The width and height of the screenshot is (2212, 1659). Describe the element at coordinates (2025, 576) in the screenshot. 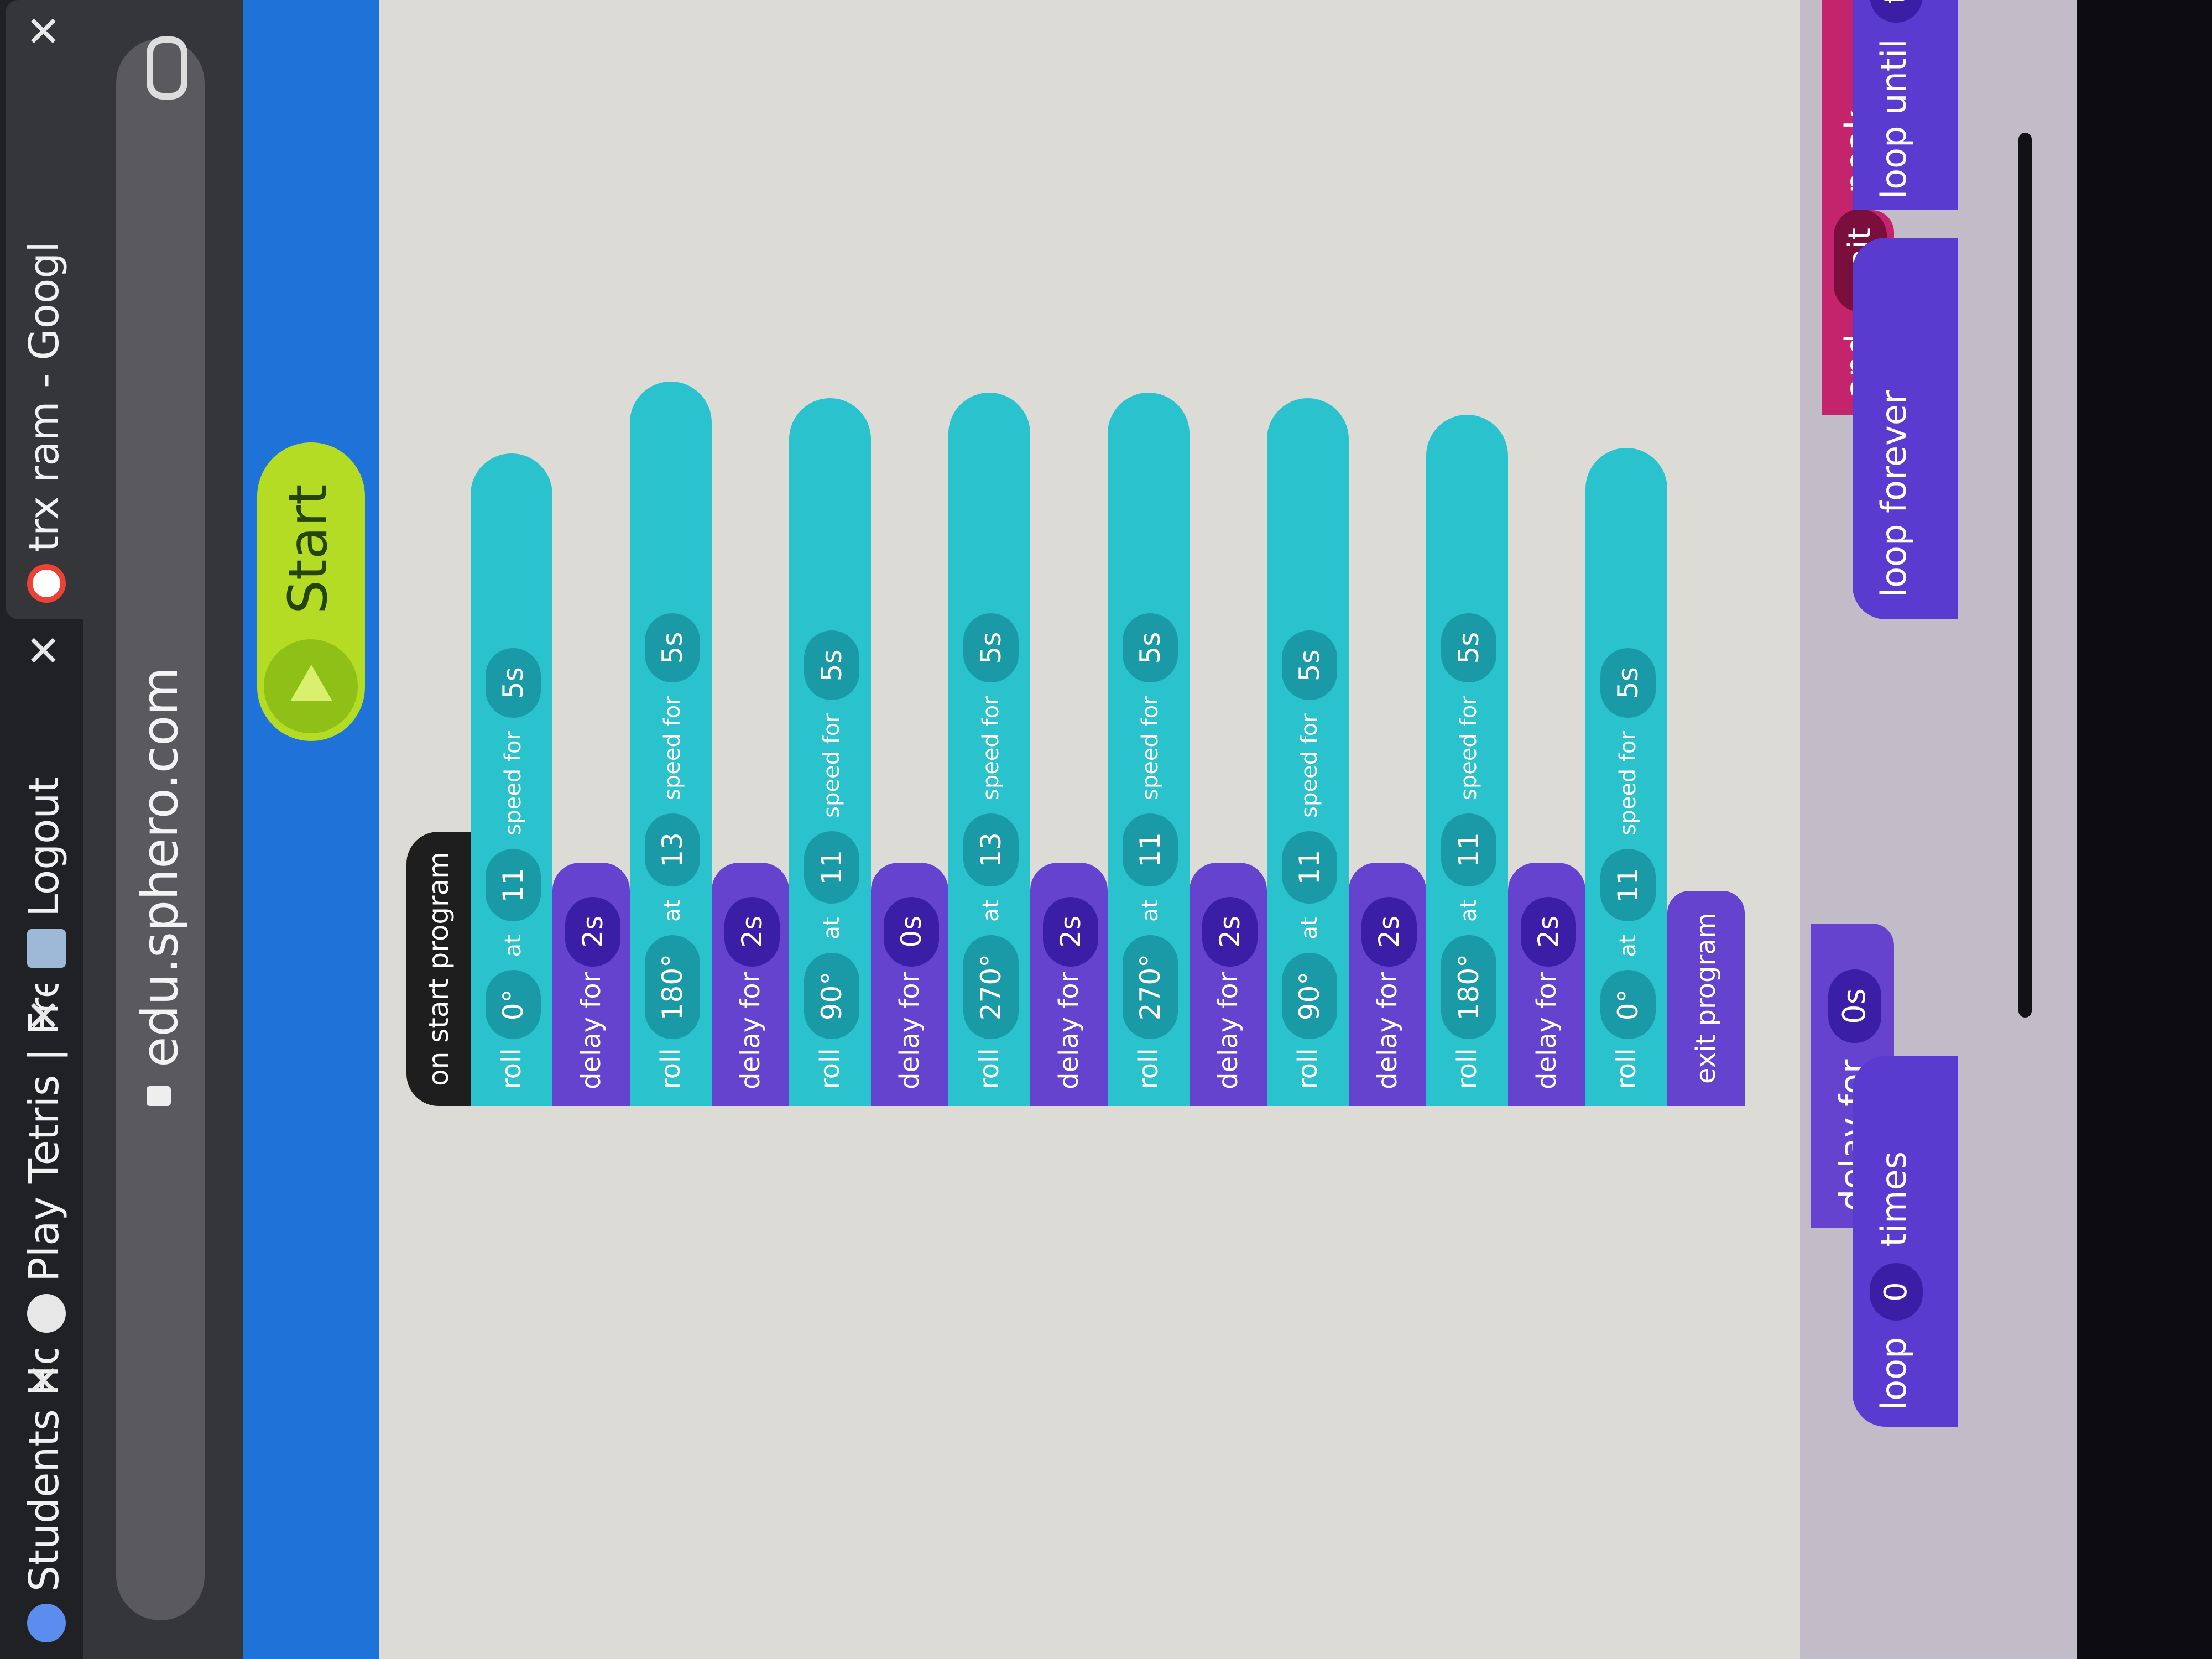

I see `palette-scrollbar` at that location.